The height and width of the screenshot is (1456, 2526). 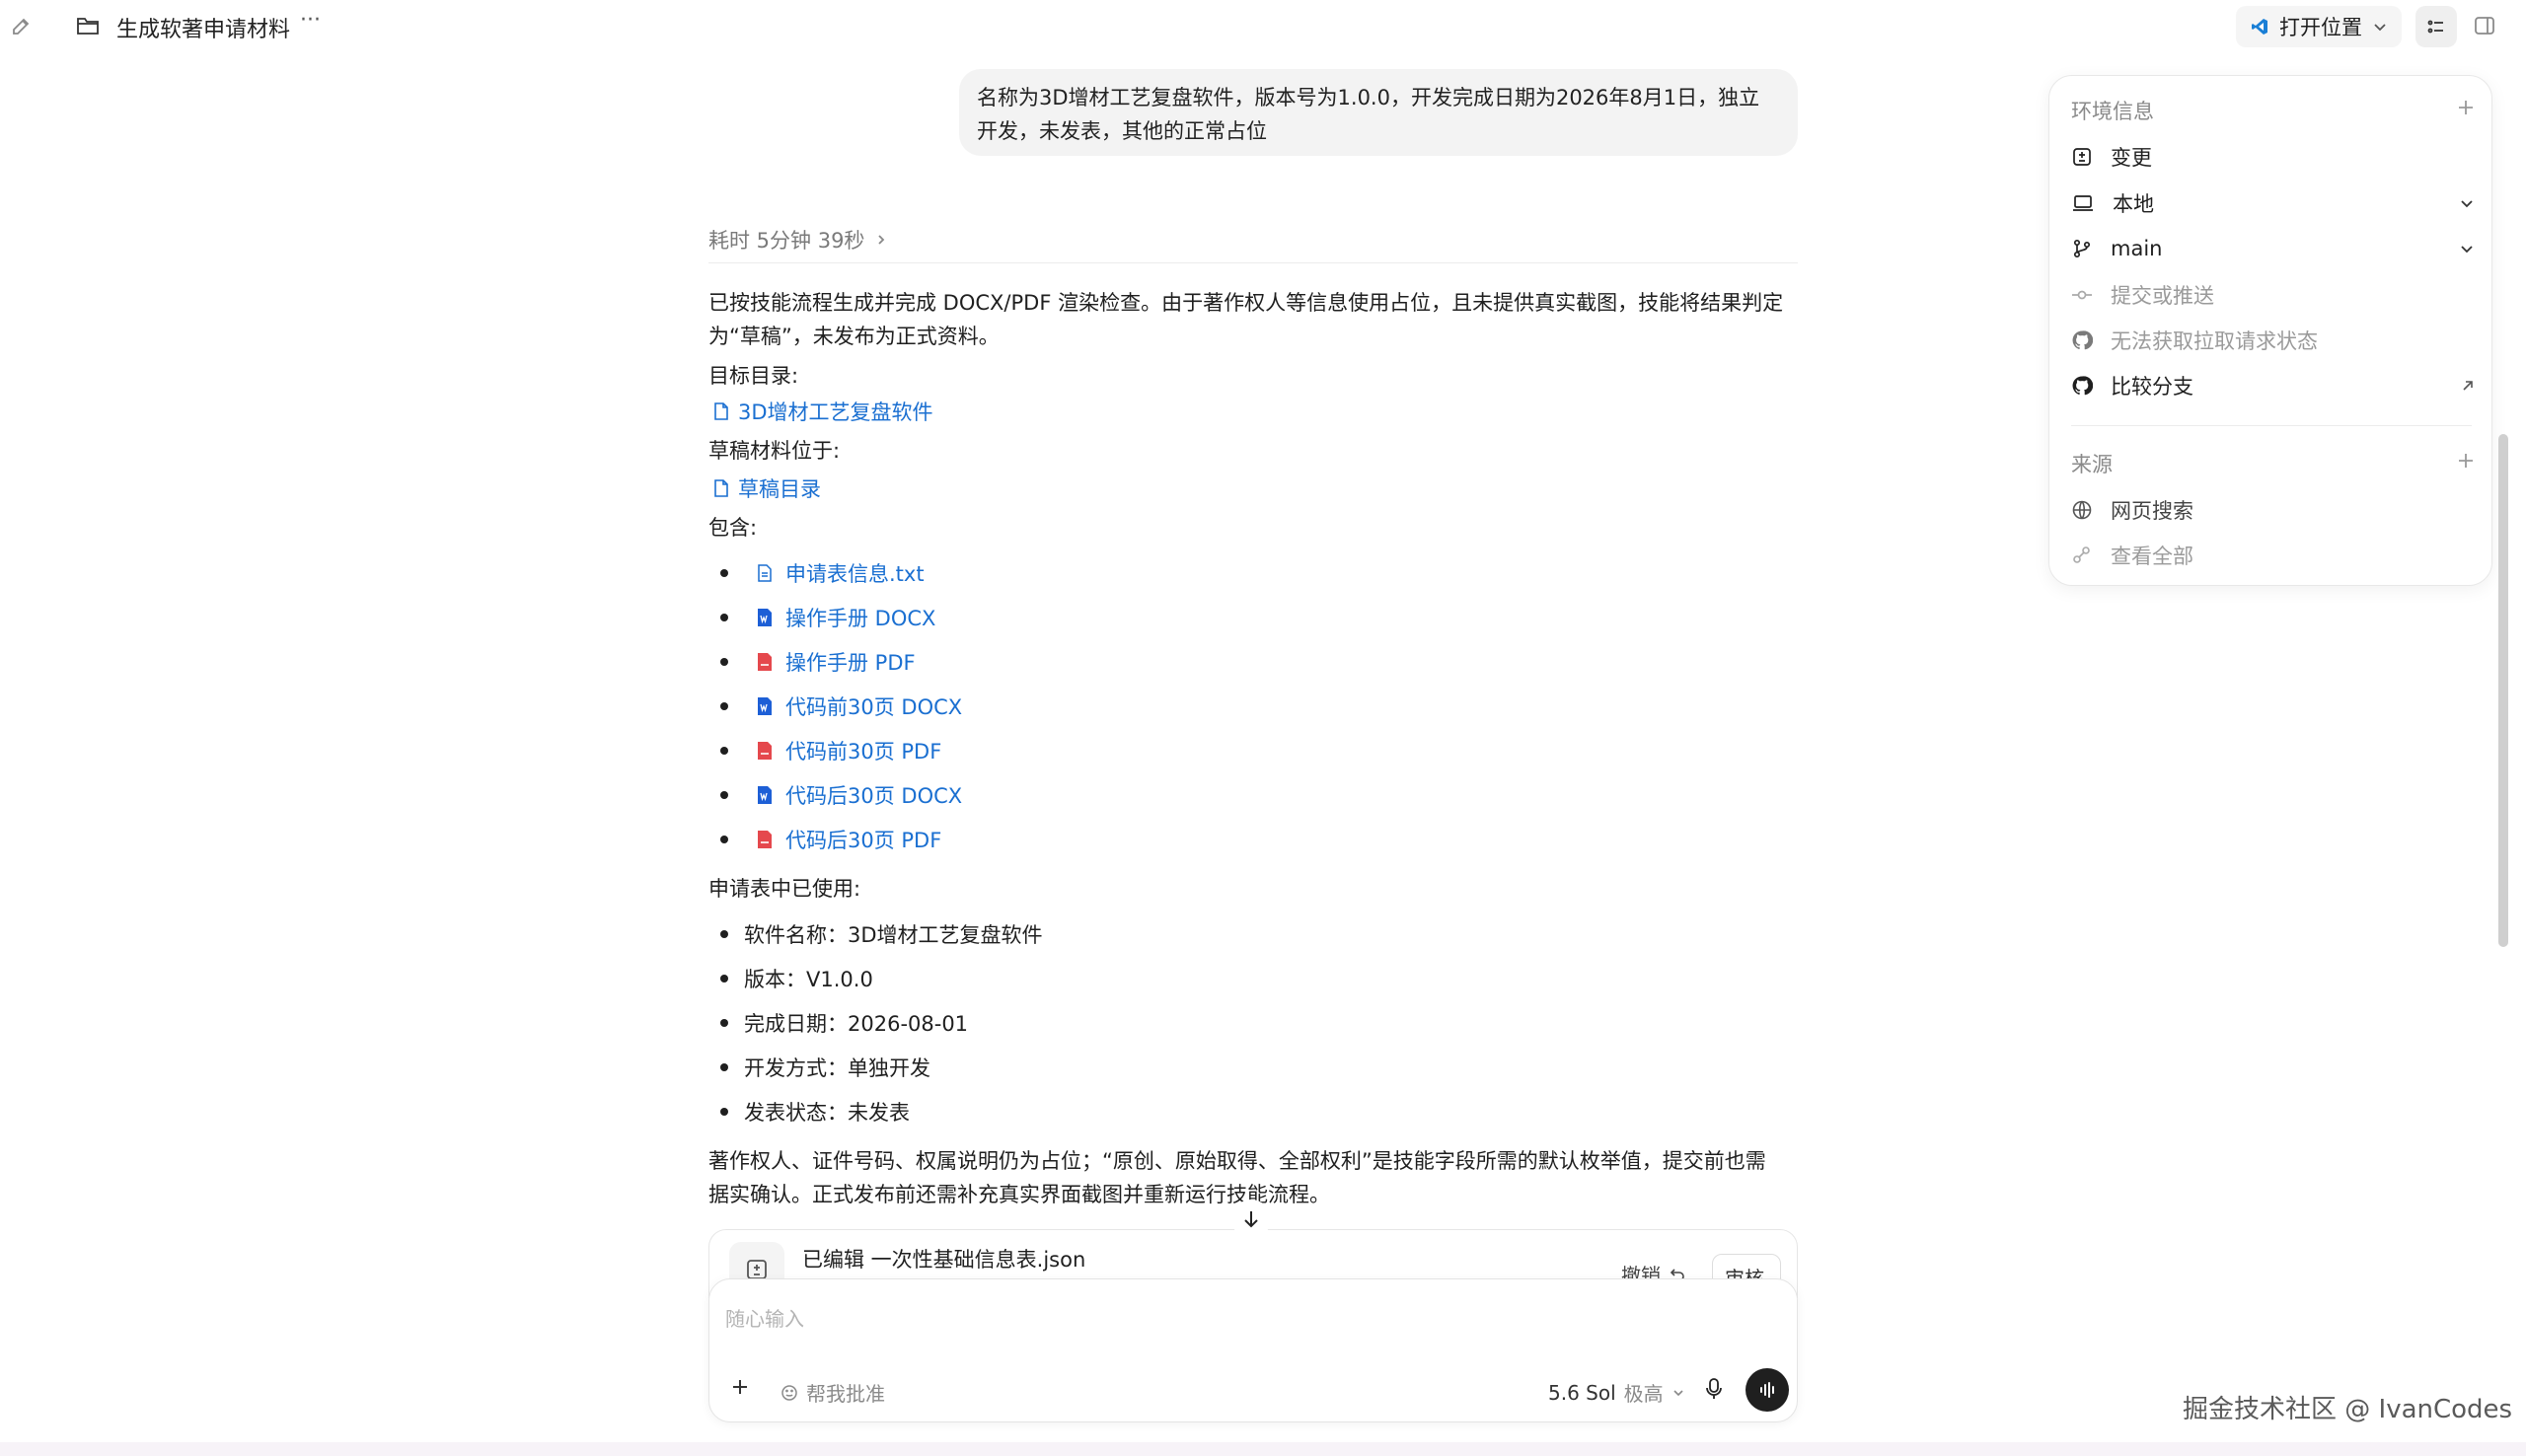 I want to click on list-item: 版本：V1.0.0, so click(x=796, y=978).